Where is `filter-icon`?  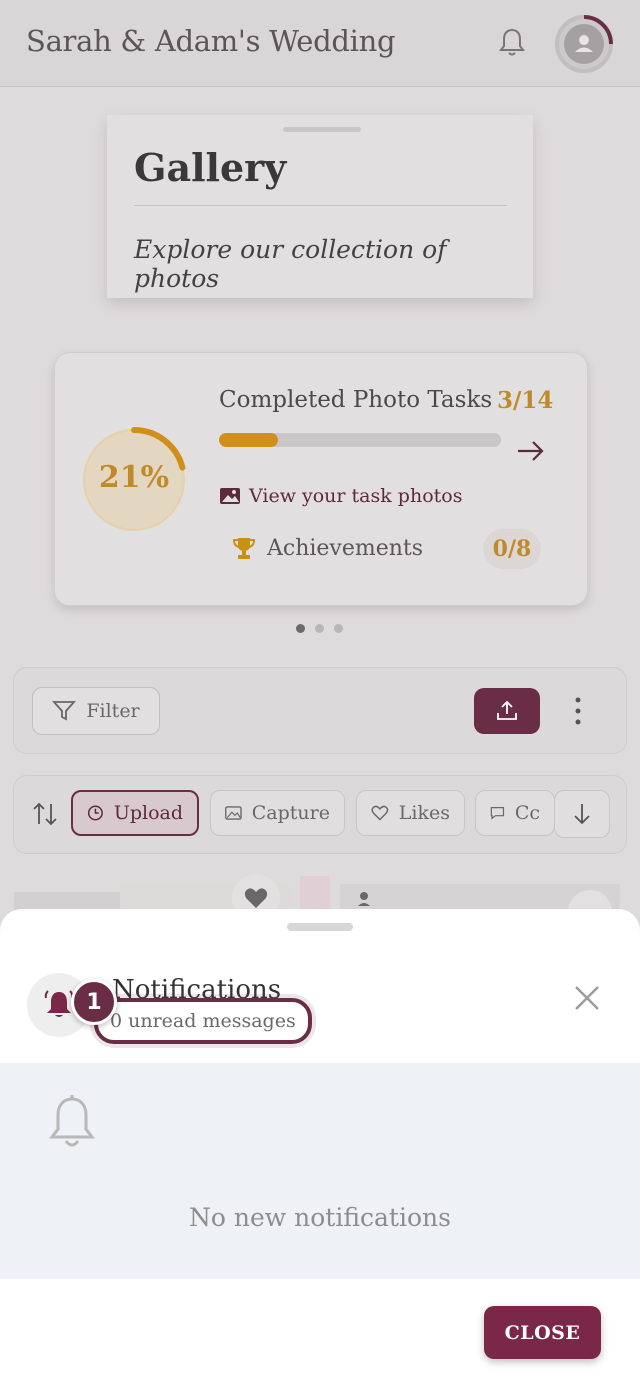 filter-icon is located at coordinates (64, 711).